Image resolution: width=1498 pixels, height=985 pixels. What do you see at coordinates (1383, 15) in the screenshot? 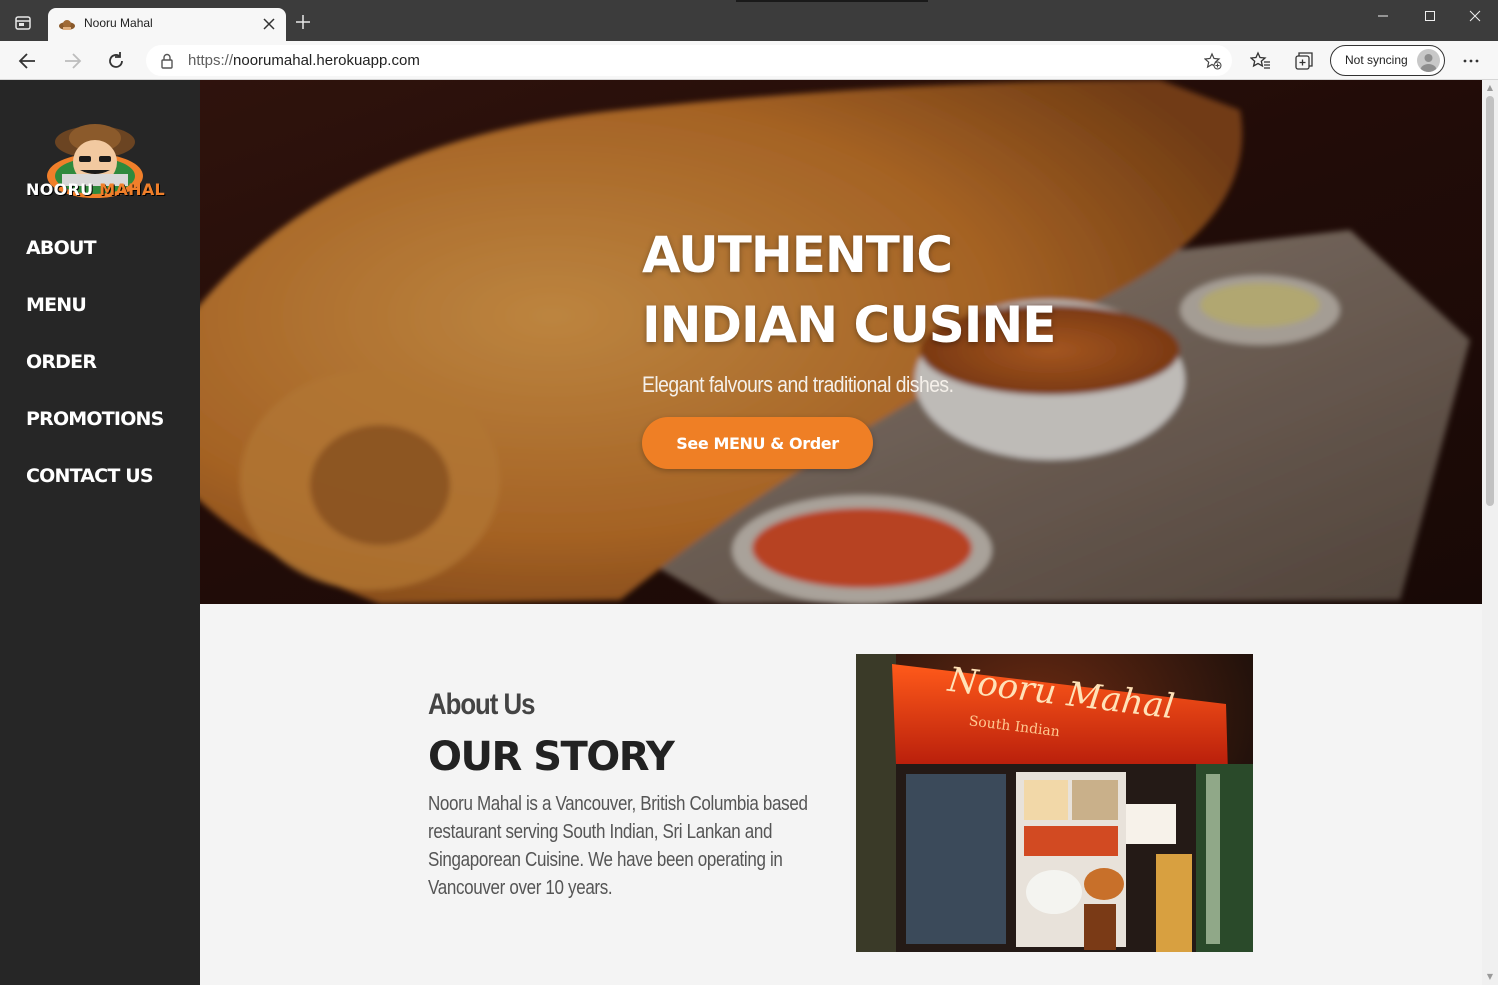
I see `minimize-icon` at bounding box center [1383, 15].